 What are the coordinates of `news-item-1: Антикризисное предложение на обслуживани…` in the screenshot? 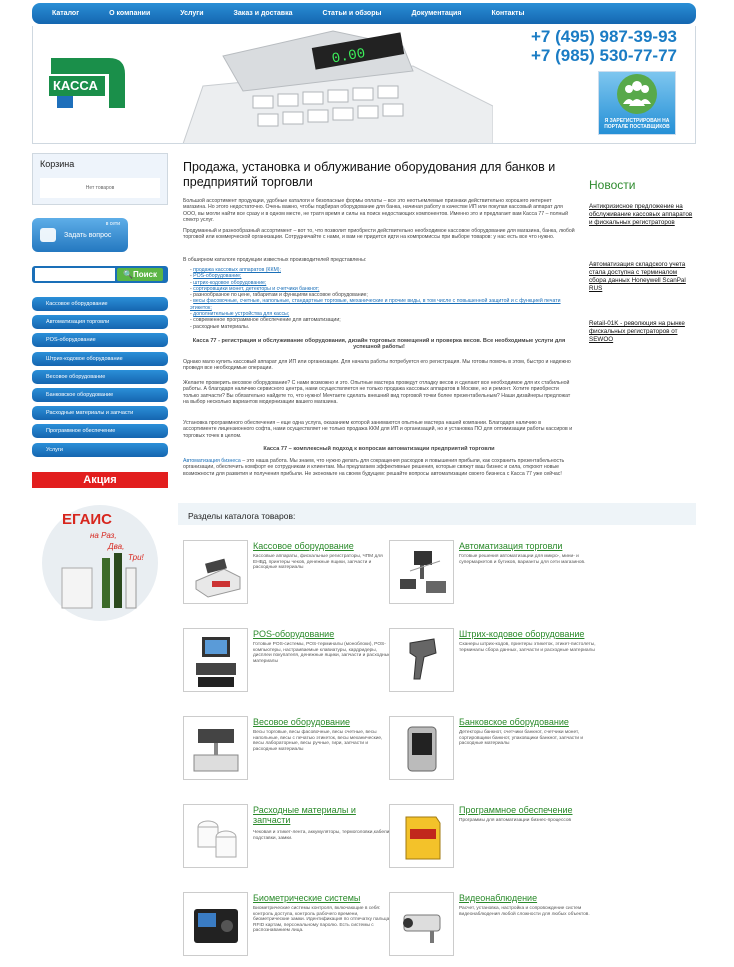 It's located at (641, 215).